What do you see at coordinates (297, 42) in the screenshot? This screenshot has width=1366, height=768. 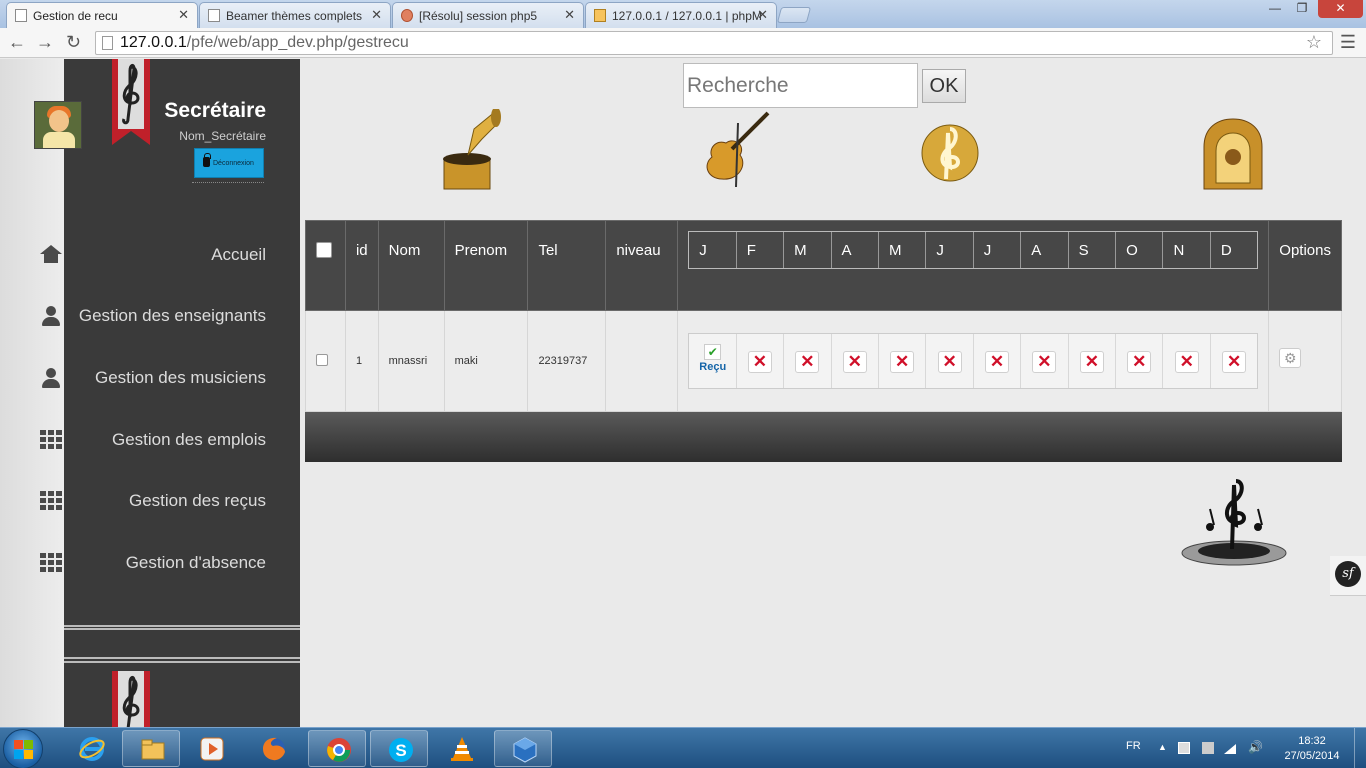 I see `url-path: /pfe/web/app_dev.php/gestrecu` at bounding box center [297, 42].